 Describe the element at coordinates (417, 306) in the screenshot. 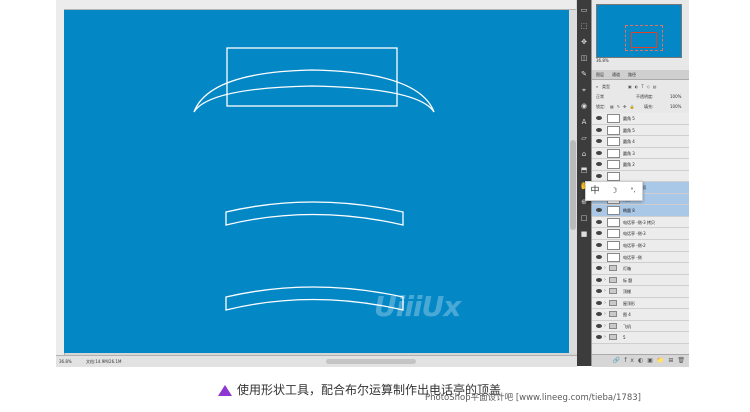

I see `watermark-logo: UiiiUx` at that location.